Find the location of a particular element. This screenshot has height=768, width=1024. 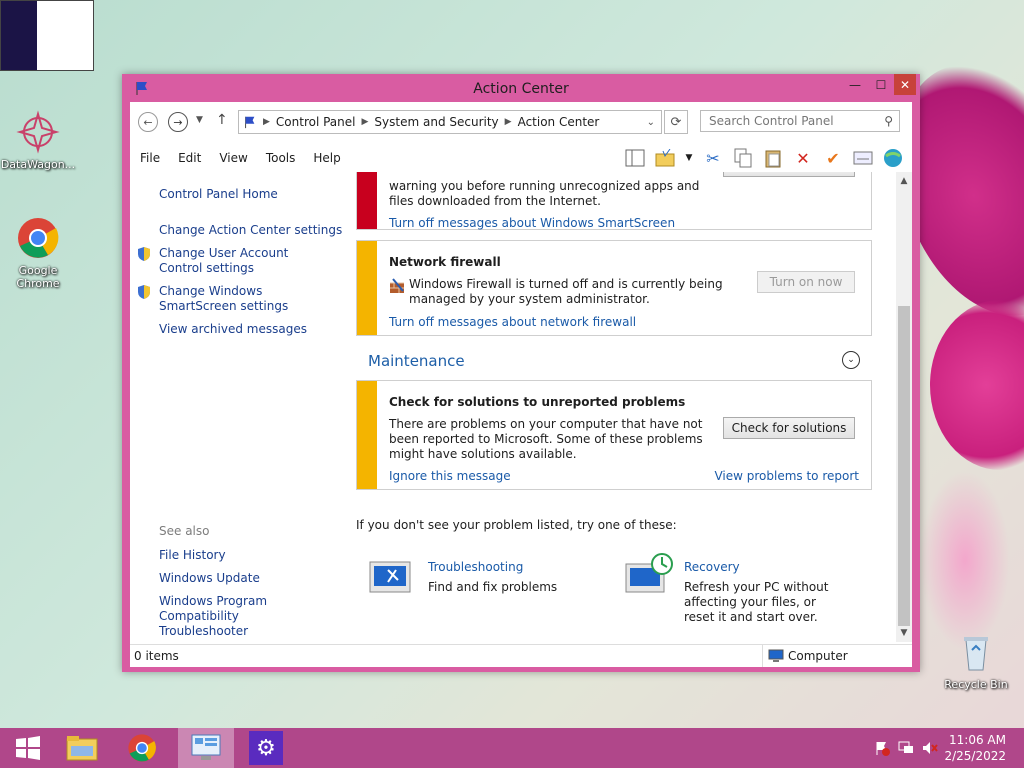

network-icon is located at coordinates (906, 748).